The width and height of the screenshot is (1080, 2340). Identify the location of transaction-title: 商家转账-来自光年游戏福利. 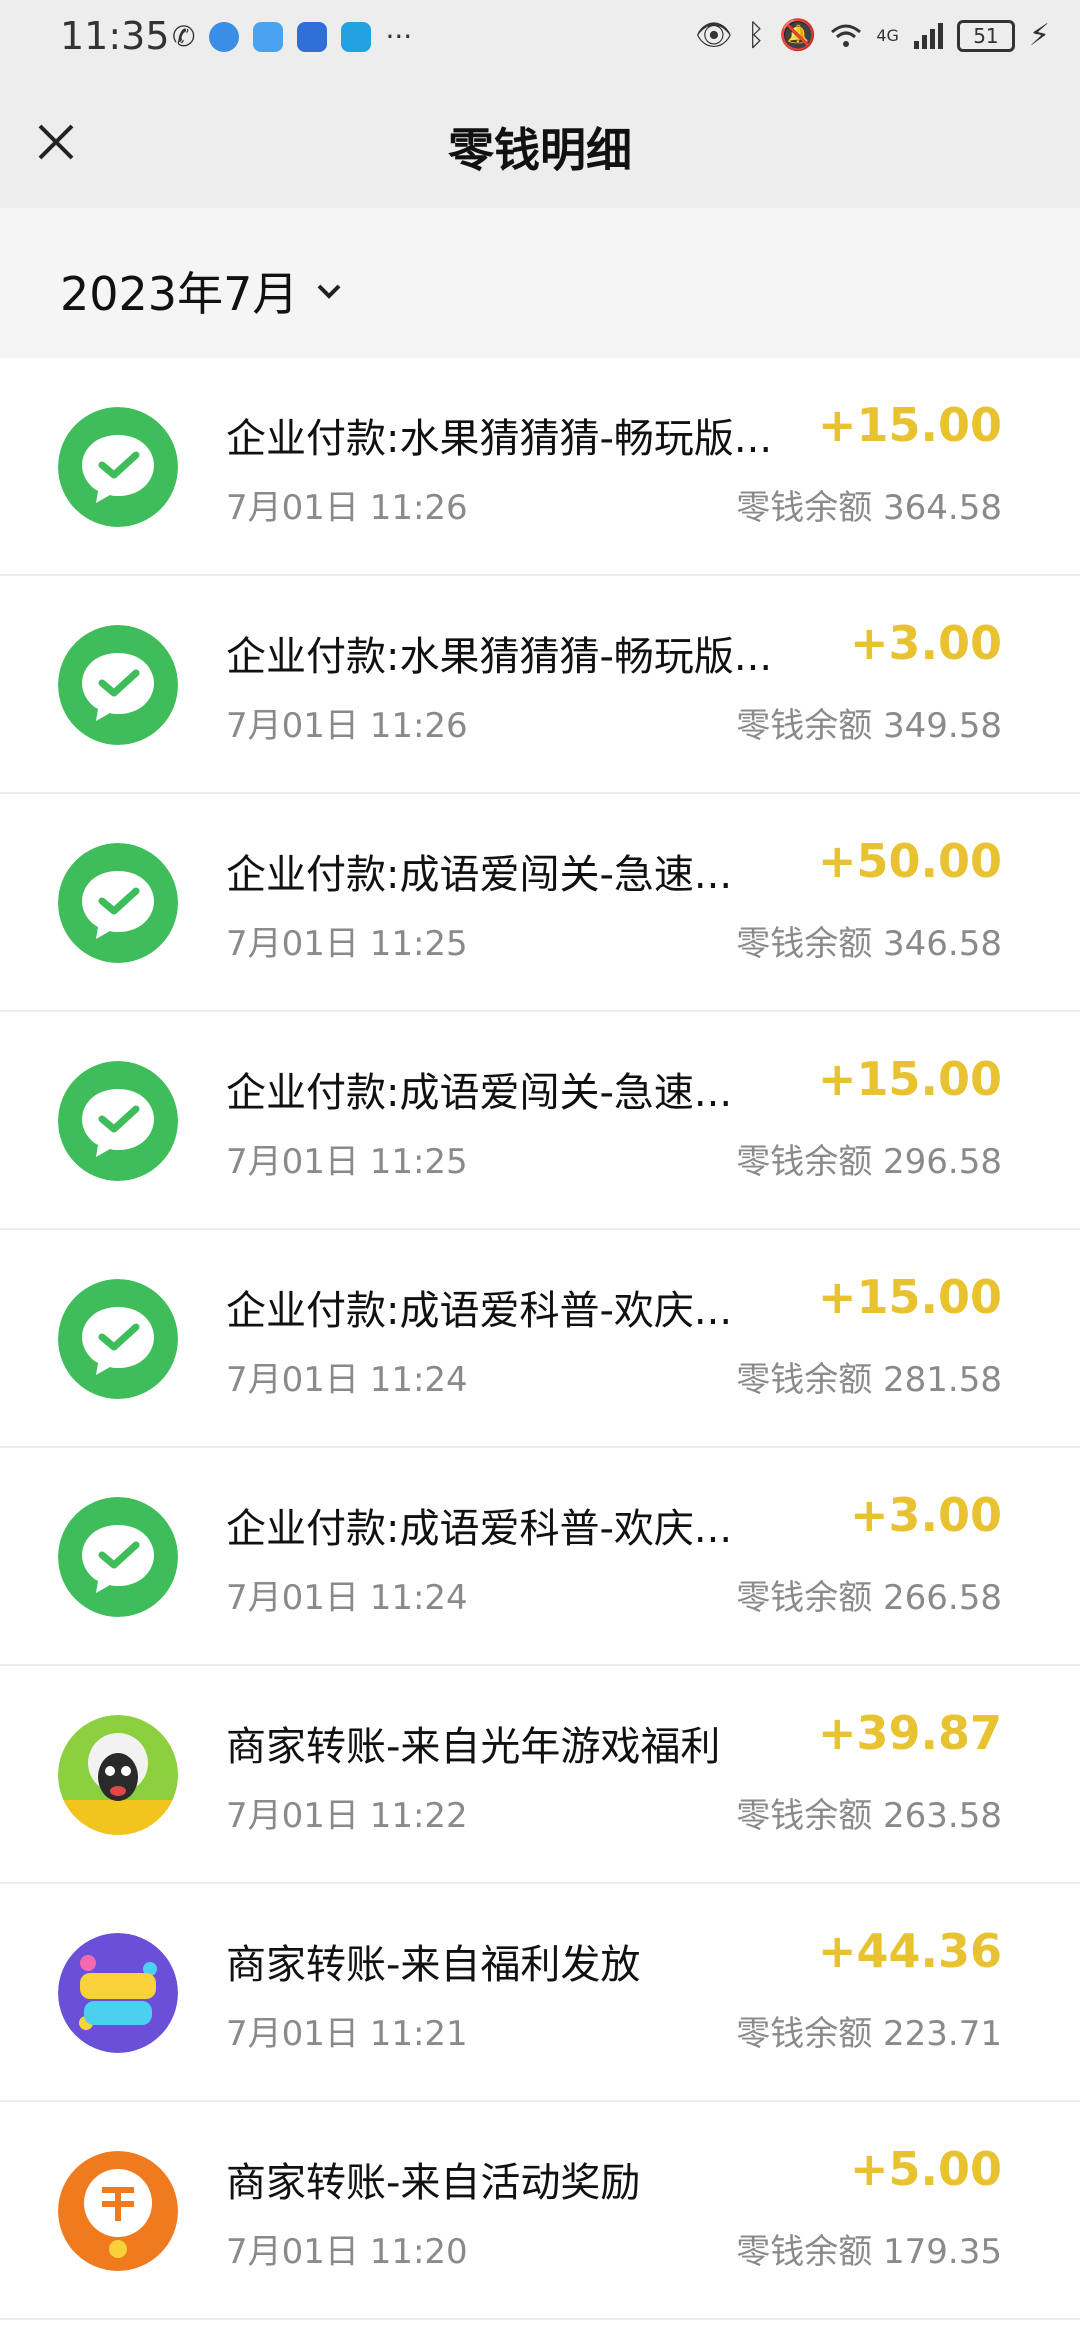
(473, 1747).